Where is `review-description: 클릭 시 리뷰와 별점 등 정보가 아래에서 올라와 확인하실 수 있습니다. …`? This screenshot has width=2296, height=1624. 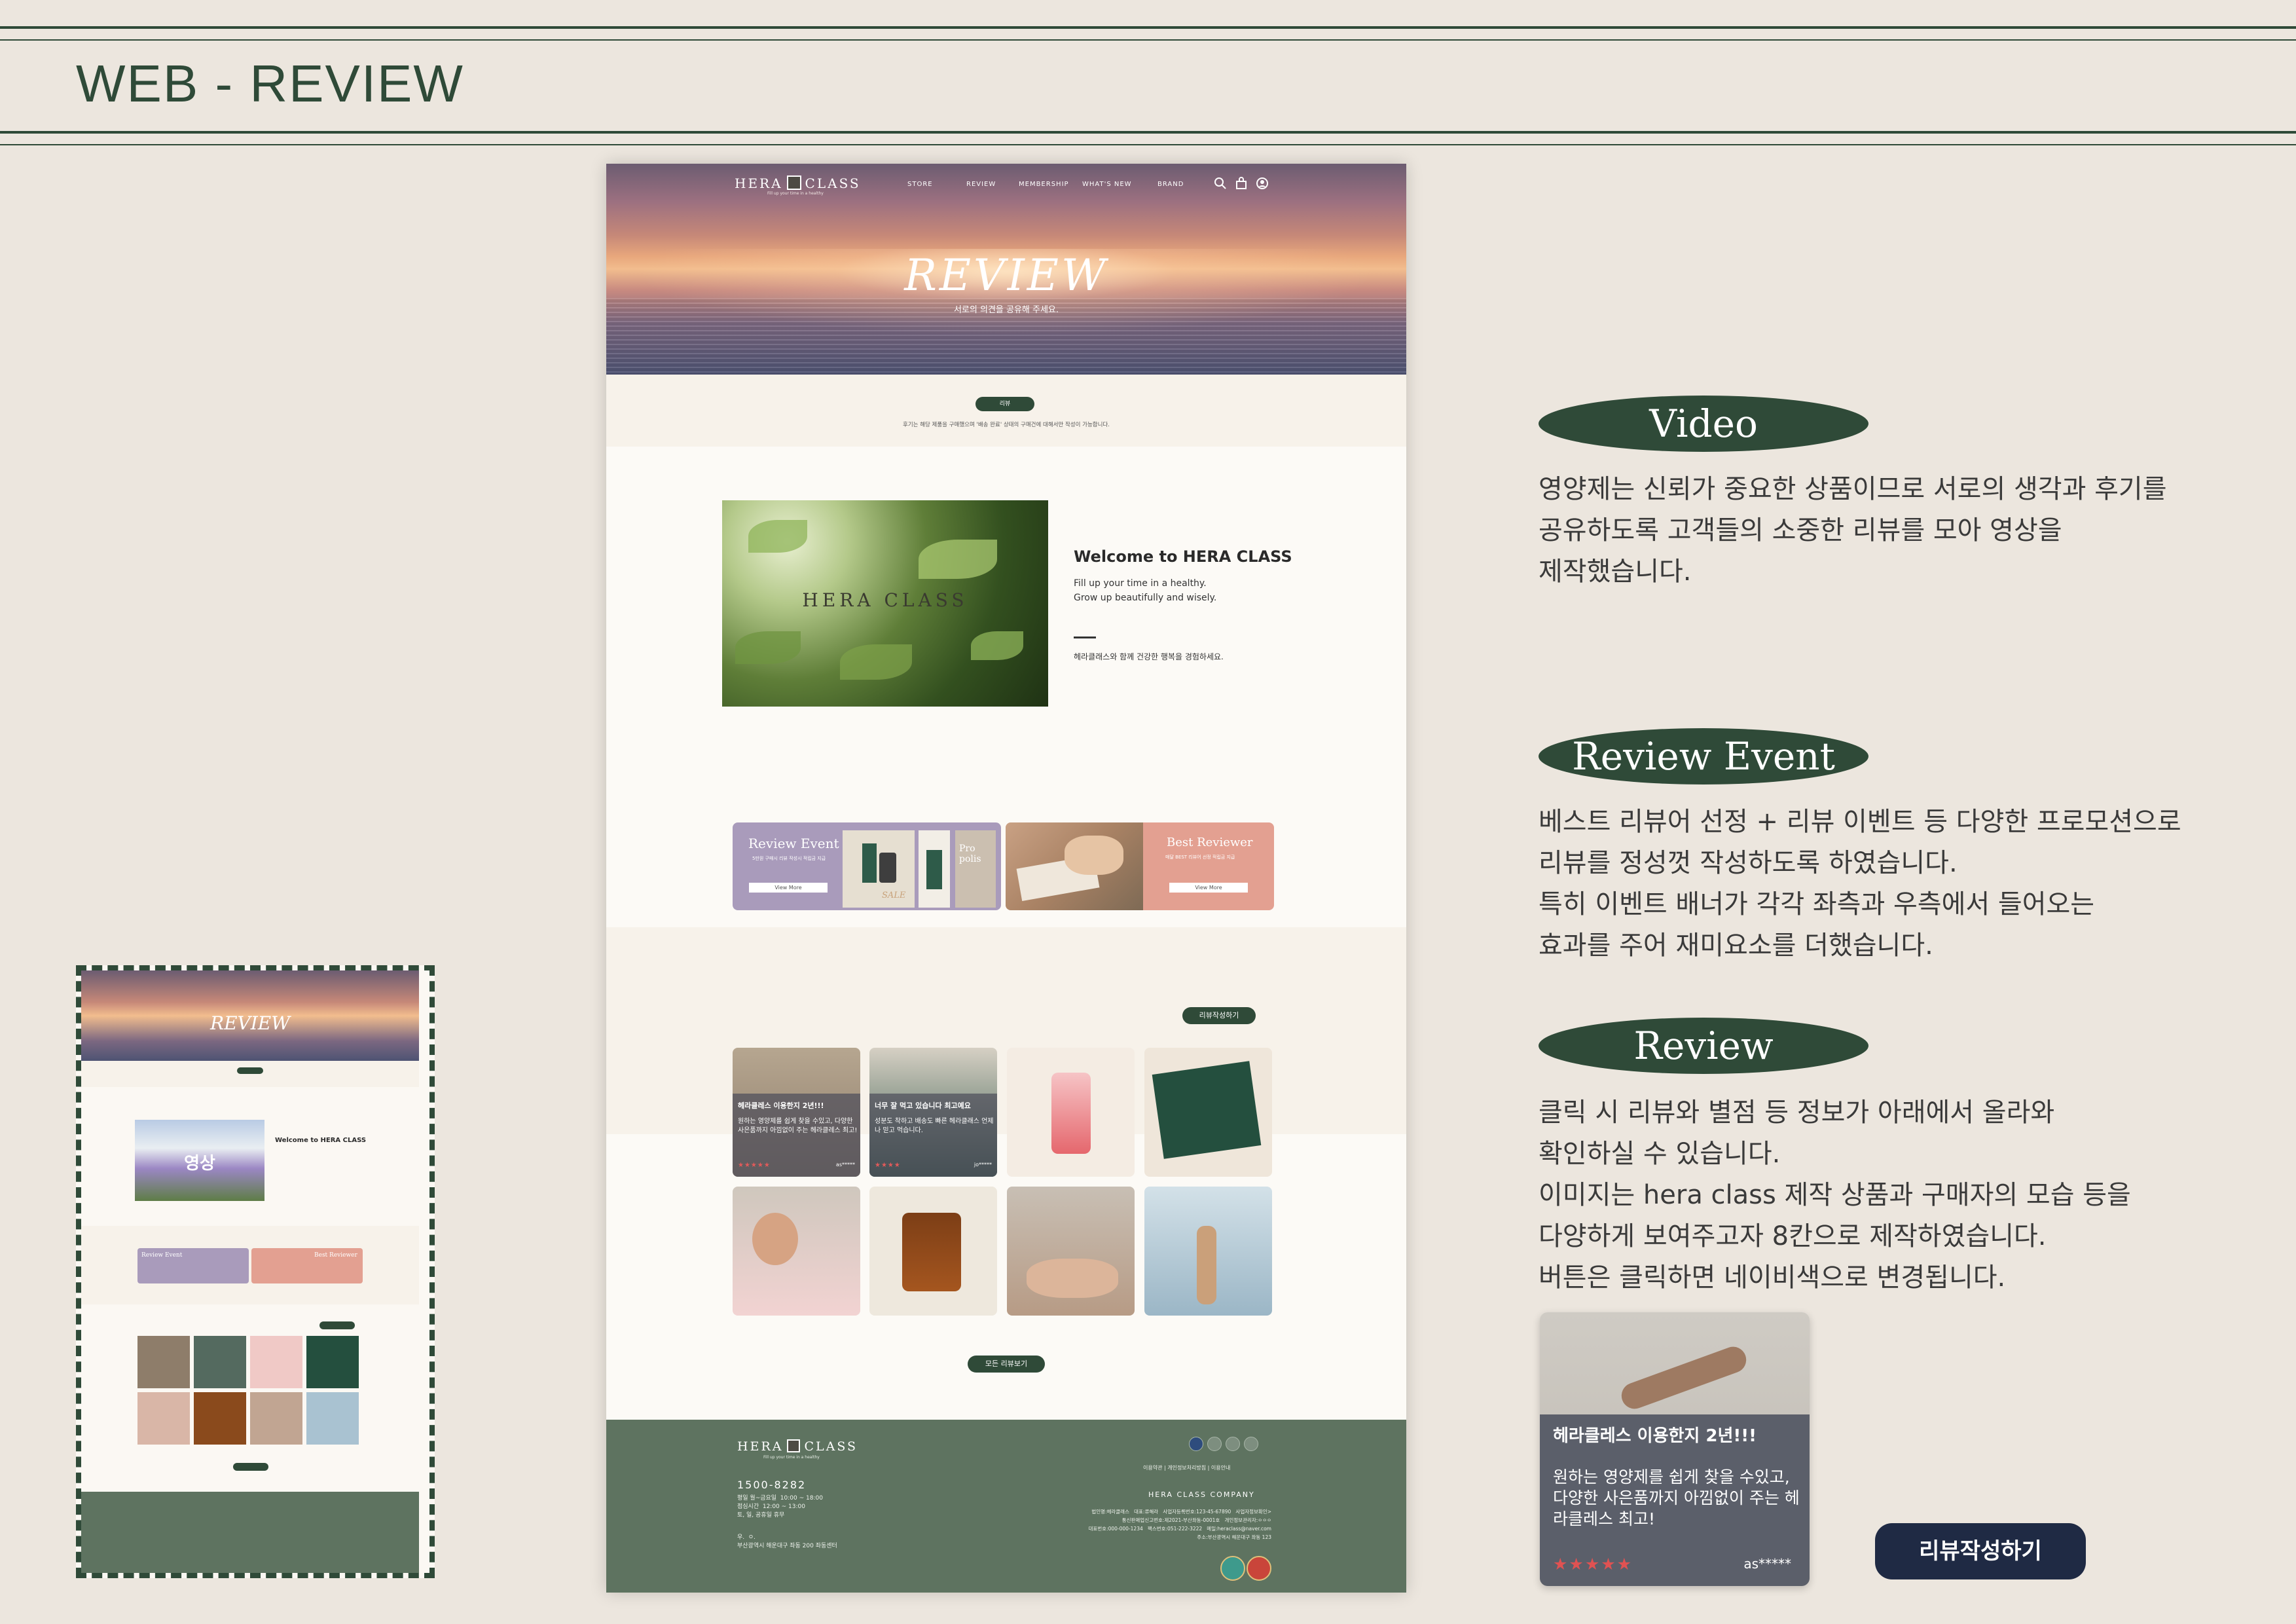
review-description: 클릭 시 리뷰와 별점 등 정보가 아래에서 올라와 확인하실 수 있습니다. … is located at coordinates (1835, 1195).